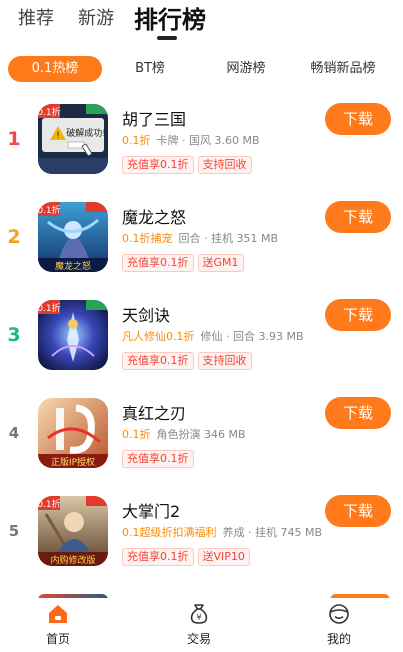  What do you see at coordinates (147, 238) in the screenshot?
I see `discount-text: 0.1折捕宠` at bounding box center [147, 238].